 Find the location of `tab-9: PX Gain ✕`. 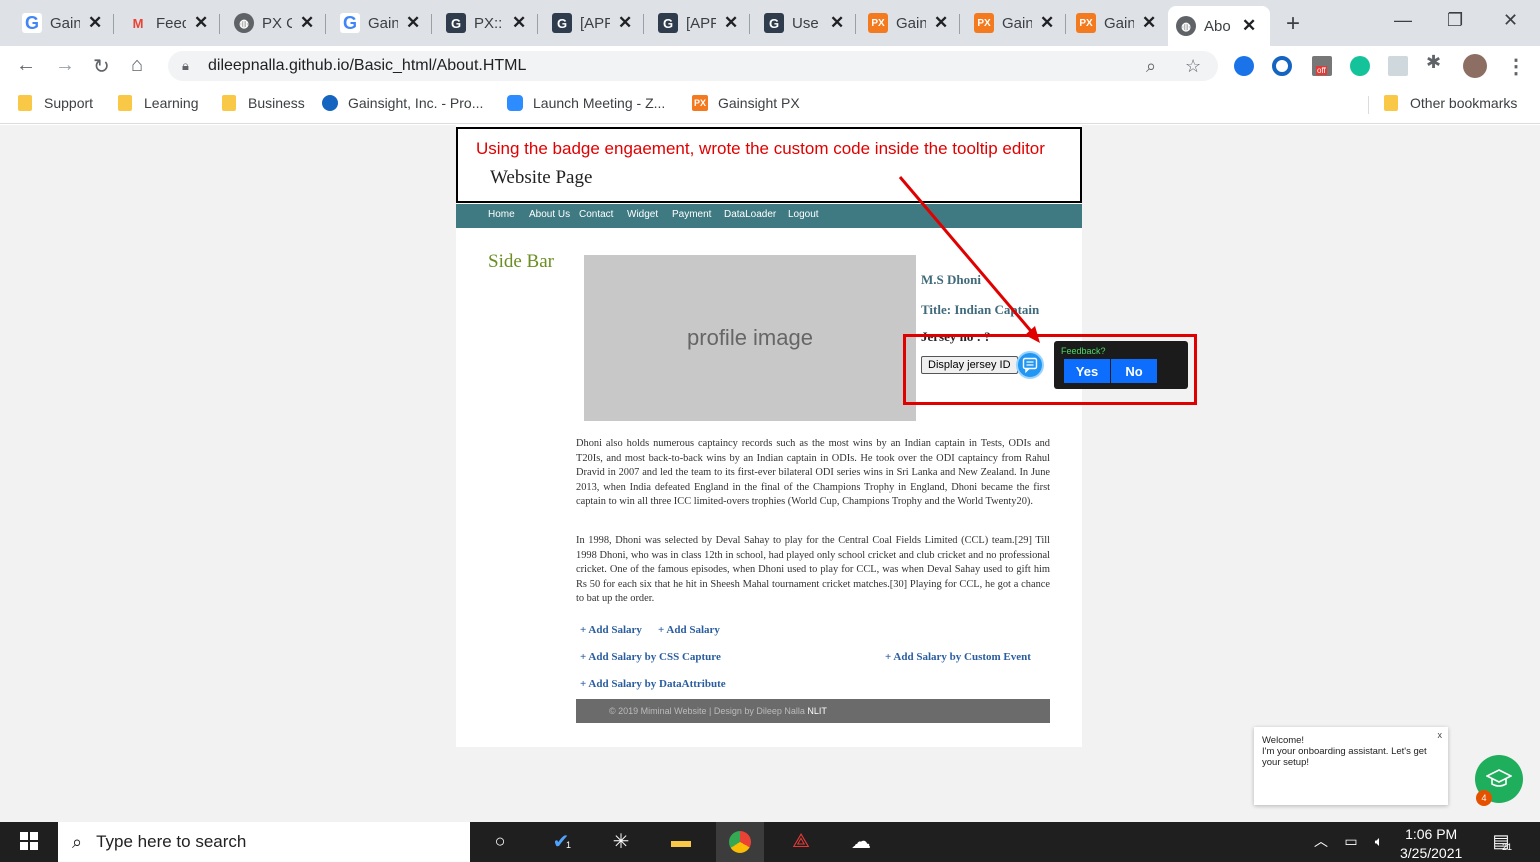

tab-9: PX Gain ✕ is located at coordinates (910, 23).